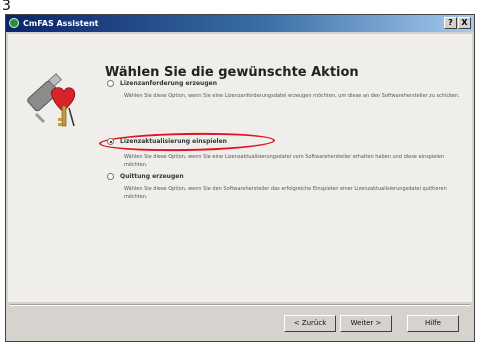 This screenshot has width=481, height=347. What do you see at coordinates (51, 100) in the screenshot?
I see `usb-dongle-key-icon` at bounding box center [51, 100].